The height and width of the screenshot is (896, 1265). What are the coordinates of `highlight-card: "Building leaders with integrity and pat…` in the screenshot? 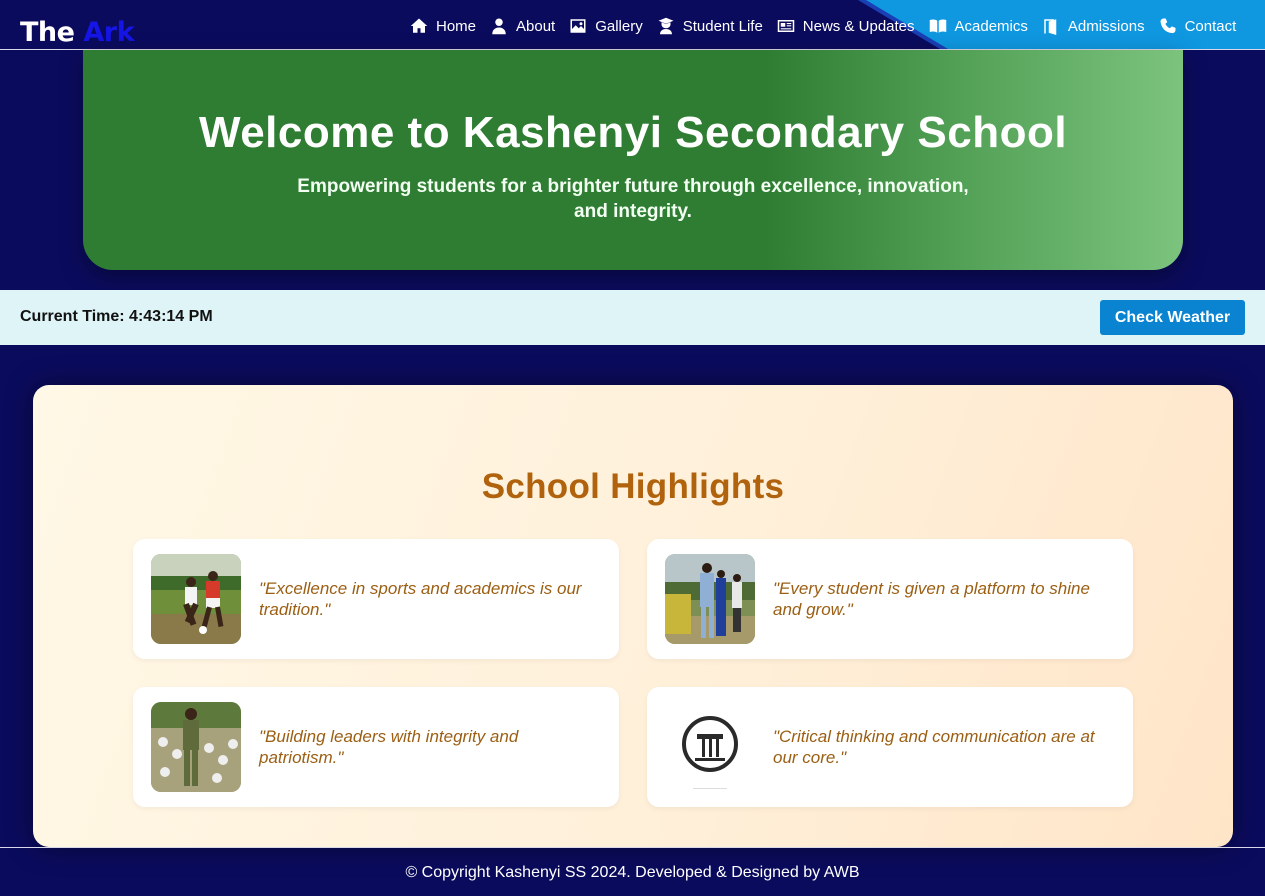 It's located at (376, 747).